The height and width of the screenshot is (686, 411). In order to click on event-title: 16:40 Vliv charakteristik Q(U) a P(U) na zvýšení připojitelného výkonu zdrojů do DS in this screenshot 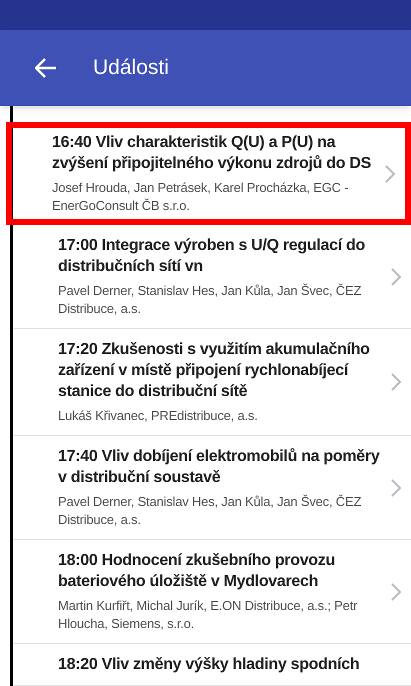, I will do `click(212, 153)`.